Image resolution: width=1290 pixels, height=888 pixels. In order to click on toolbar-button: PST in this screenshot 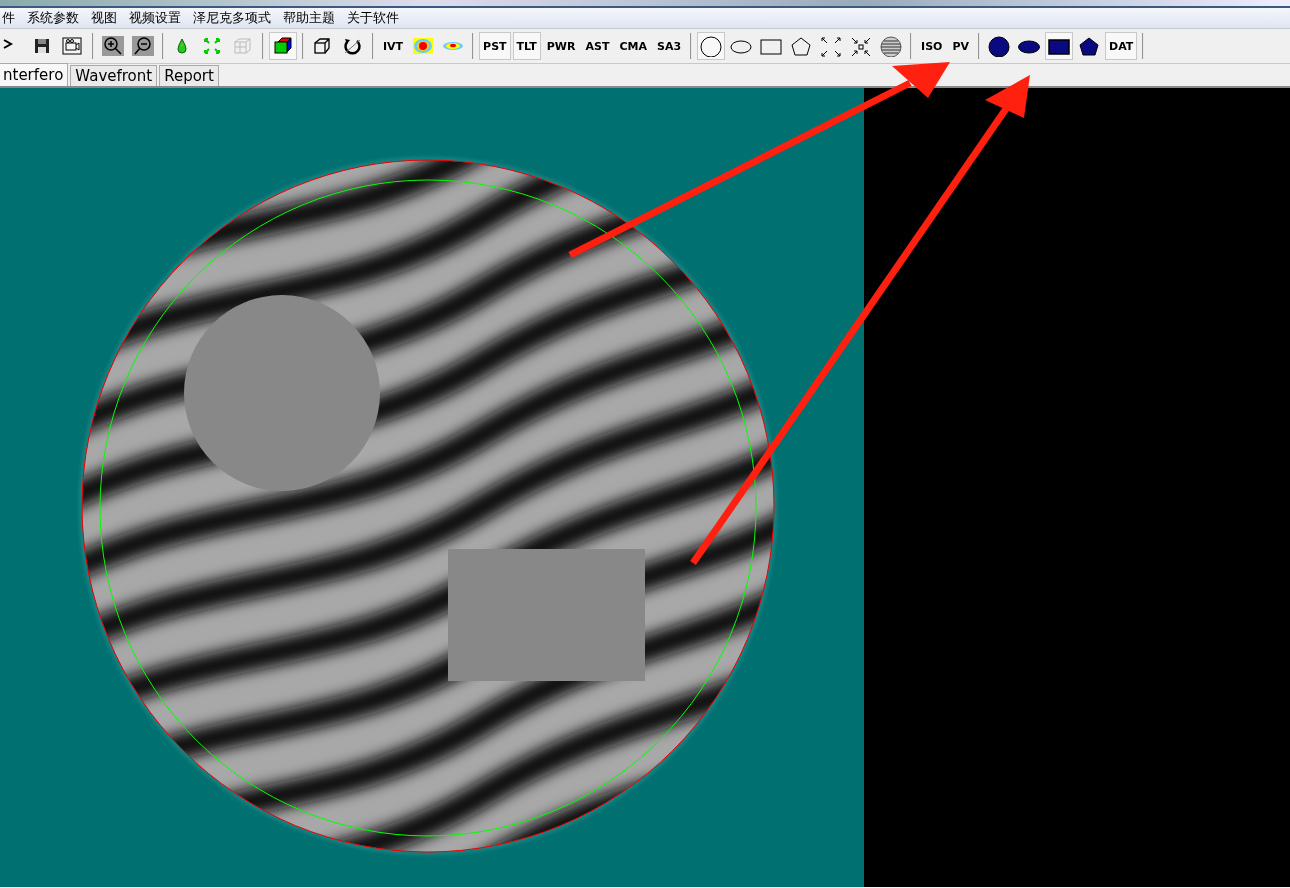, I will do `click(495, 46)`.